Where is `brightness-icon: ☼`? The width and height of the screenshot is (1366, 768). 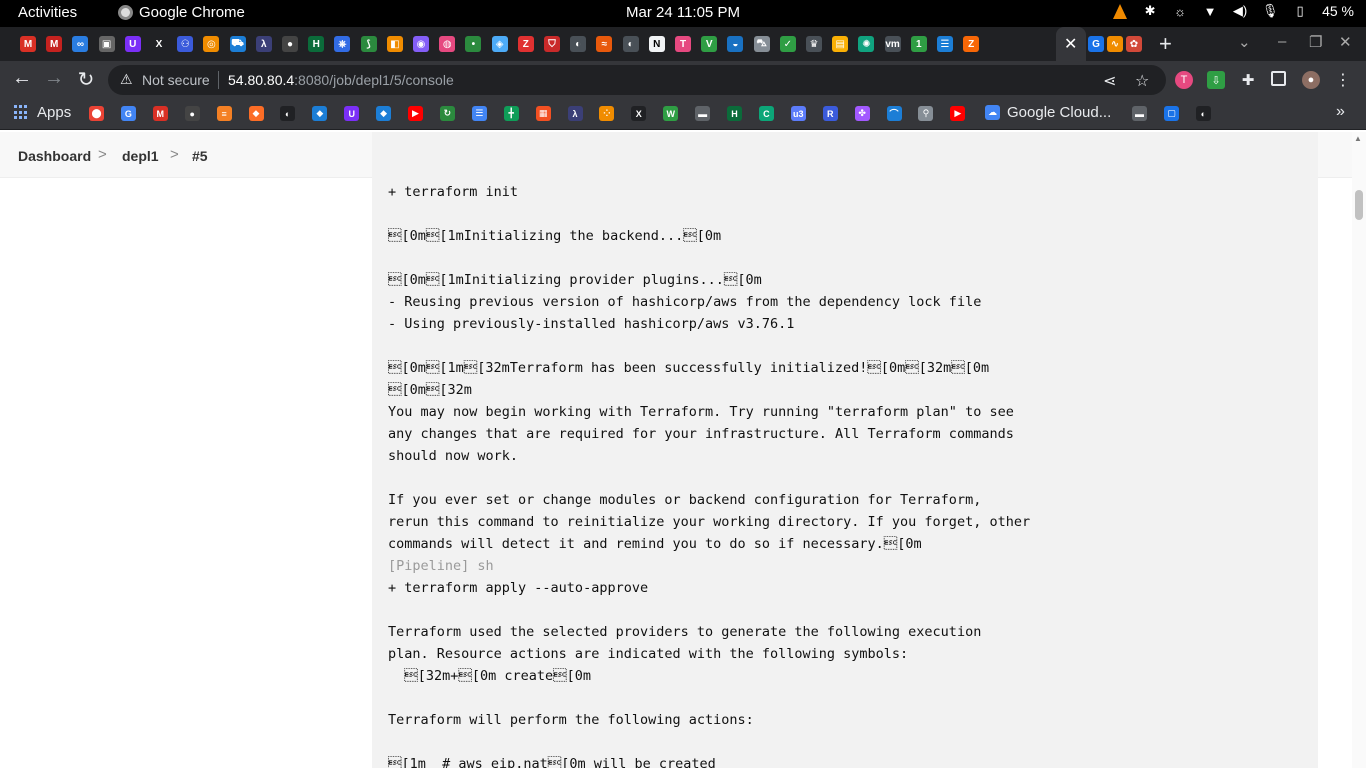 brightness-icon: ☼ is located at coordinates (1180, 11).